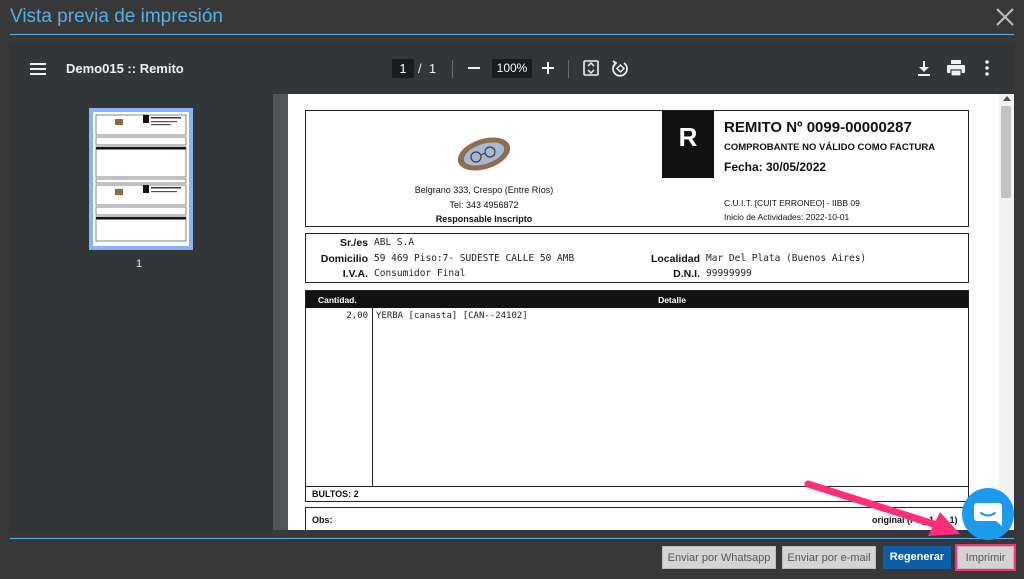 The image size is (1024, 579). I want to click on print-icon, so click(956, 68).